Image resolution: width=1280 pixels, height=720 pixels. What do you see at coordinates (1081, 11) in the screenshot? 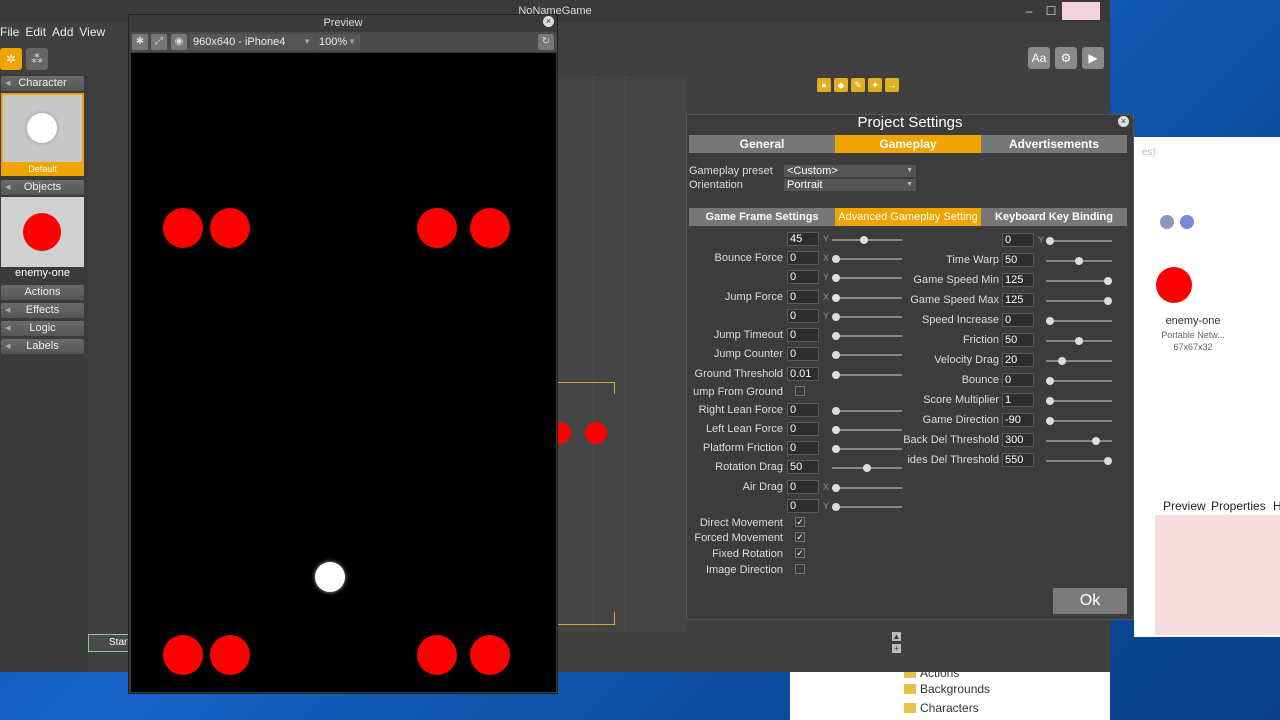
I see `close-button` at bounding box center [1081, 11].